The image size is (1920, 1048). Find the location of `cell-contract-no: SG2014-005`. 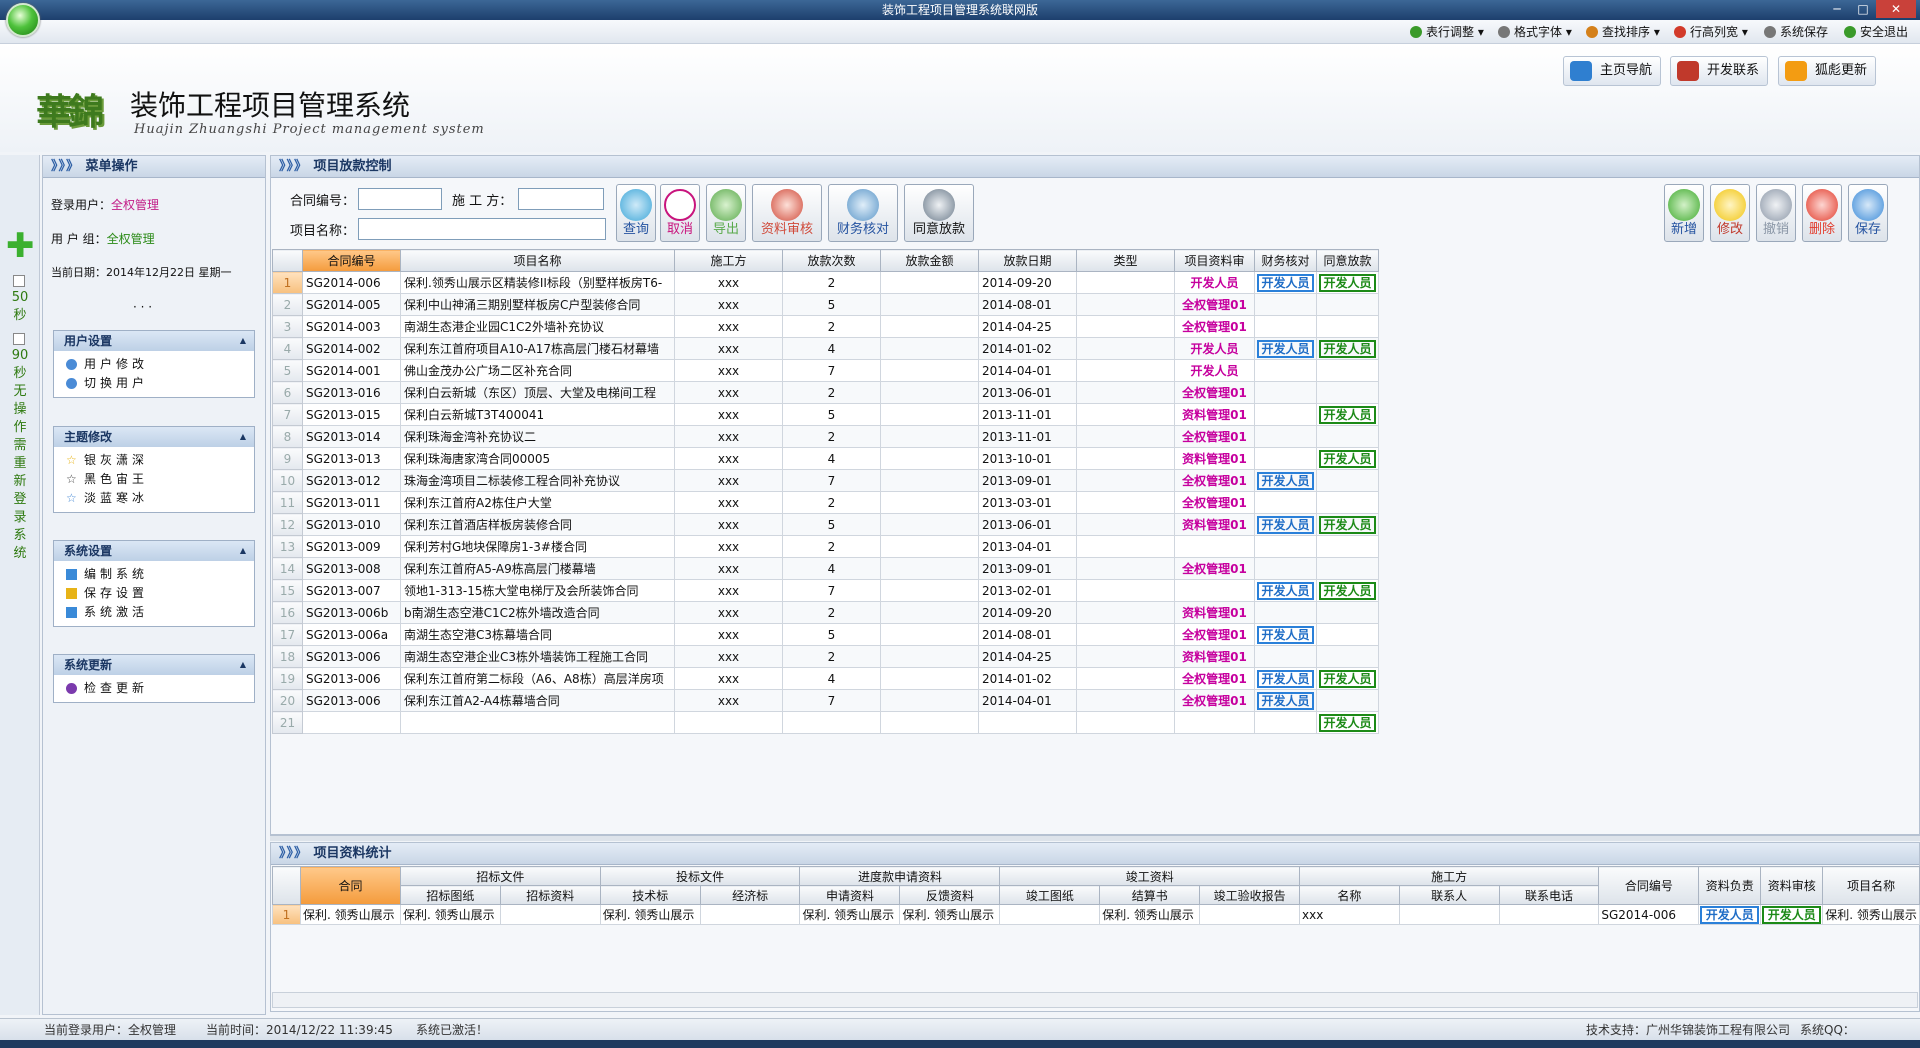

cell-contract-no: SG2014-005 is located at coordinates (351, 304).